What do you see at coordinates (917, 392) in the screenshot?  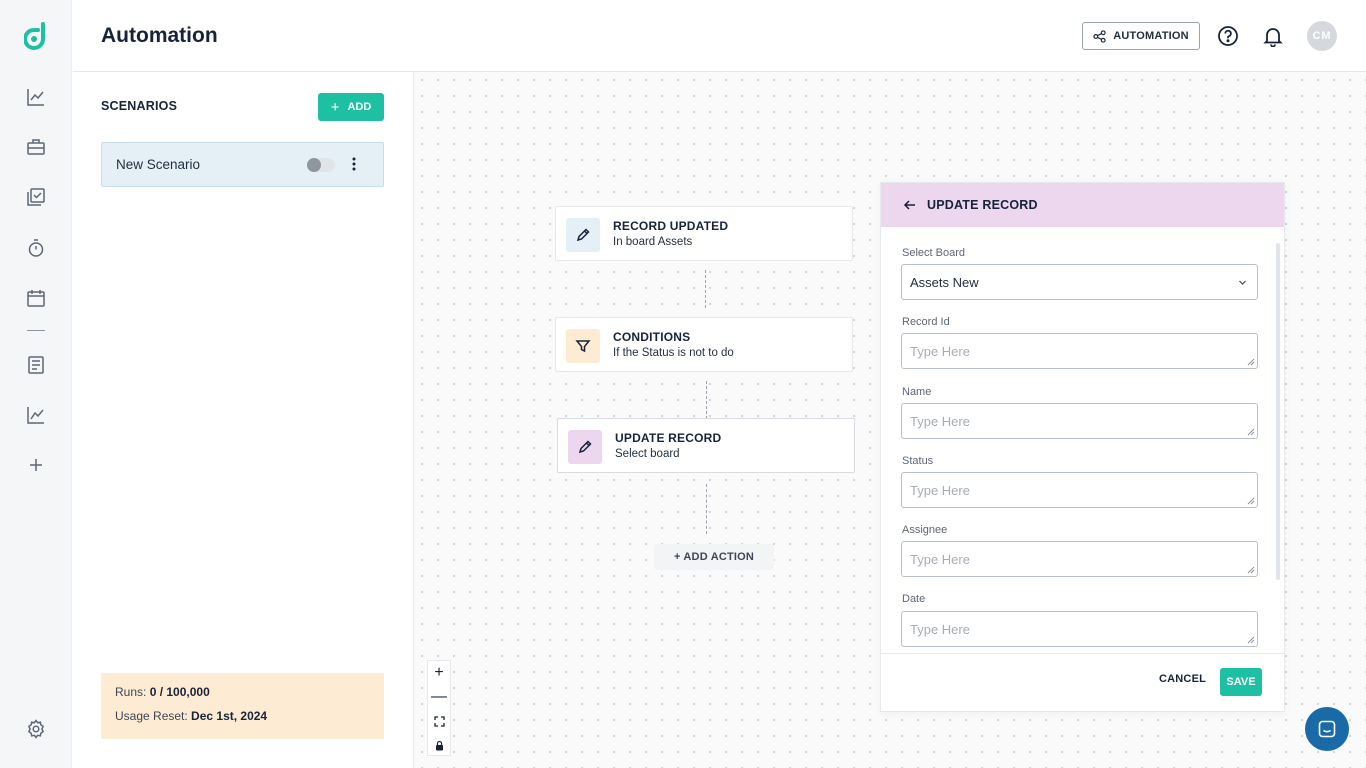 I see `name-label: Name` at bounding box center [917, 392].